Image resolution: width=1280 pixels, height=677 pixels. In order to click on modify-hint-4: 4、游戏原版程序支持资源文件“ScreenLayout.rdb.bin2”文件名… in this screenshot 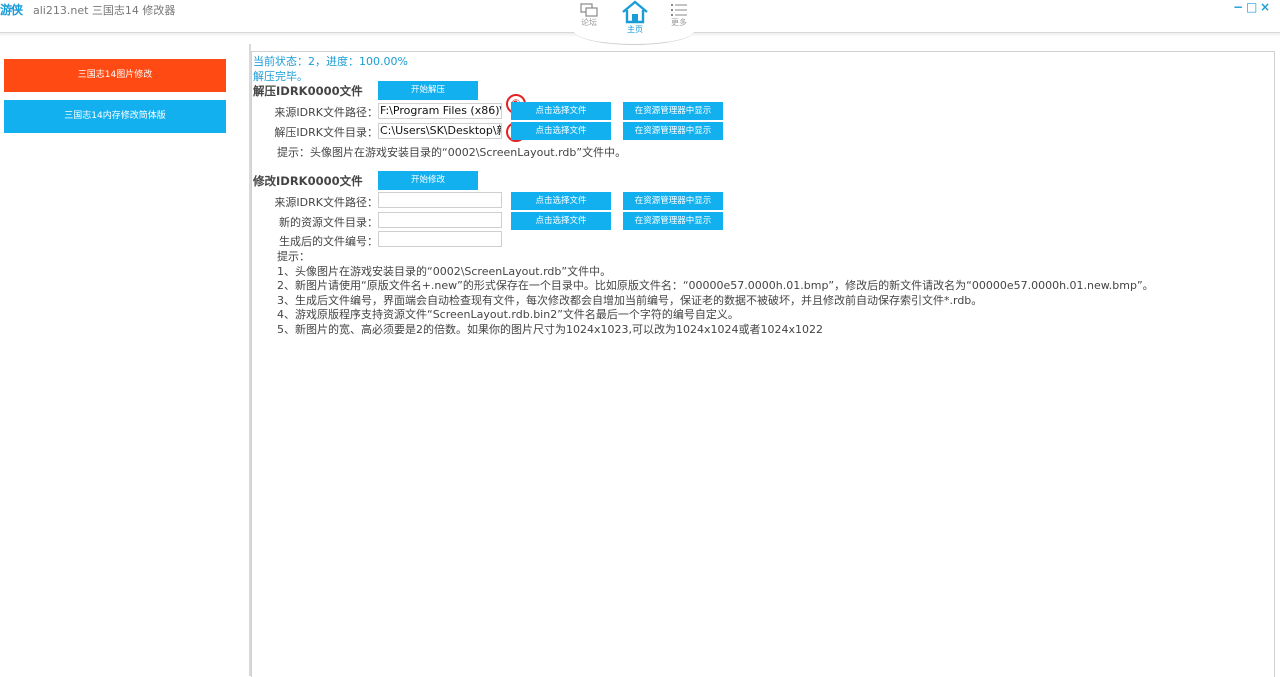, I will do `click(508, 314)`.